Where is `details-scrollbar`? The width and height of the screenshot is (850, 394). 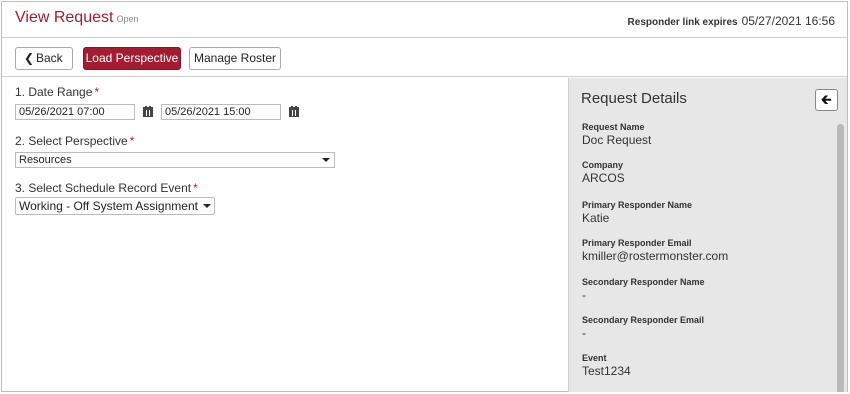 details-scrollbar is located at coordinates (840, 258).